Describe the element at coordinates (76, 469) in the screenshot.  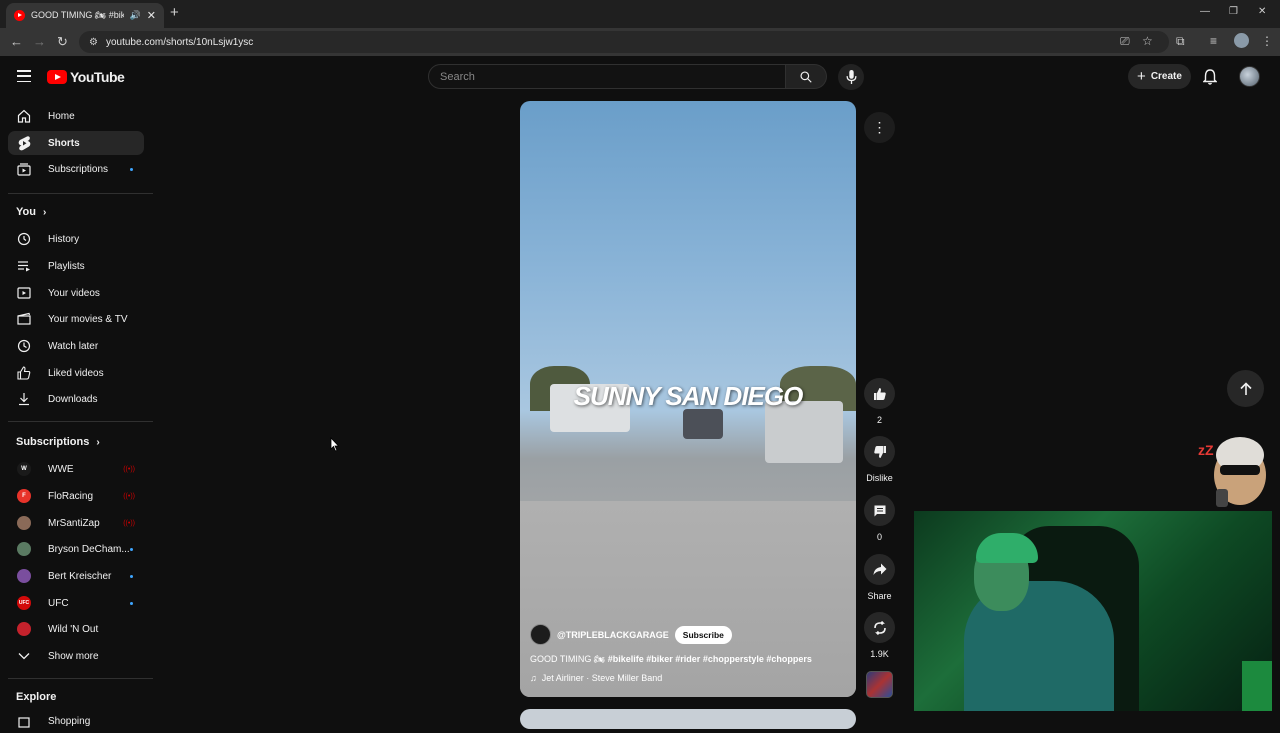
I see `sidebar-channel-wwe: W WWE ((•))` at that location.